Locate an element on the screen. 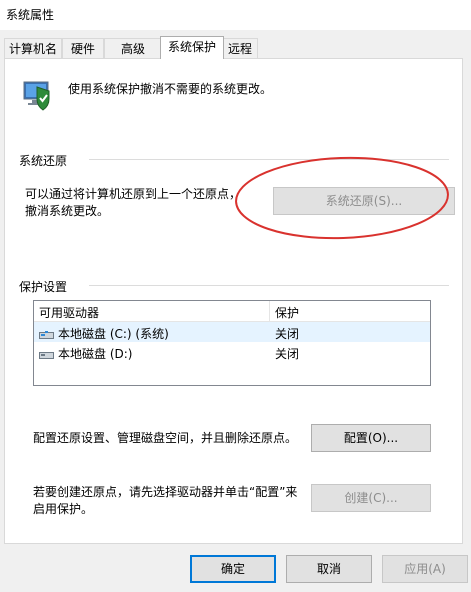 Image resolution: width=471 pixels, height=592 pixels. drive-row: 本地磁盘 (C:) (系统) 关闭 is located at coordinates (232, 332).